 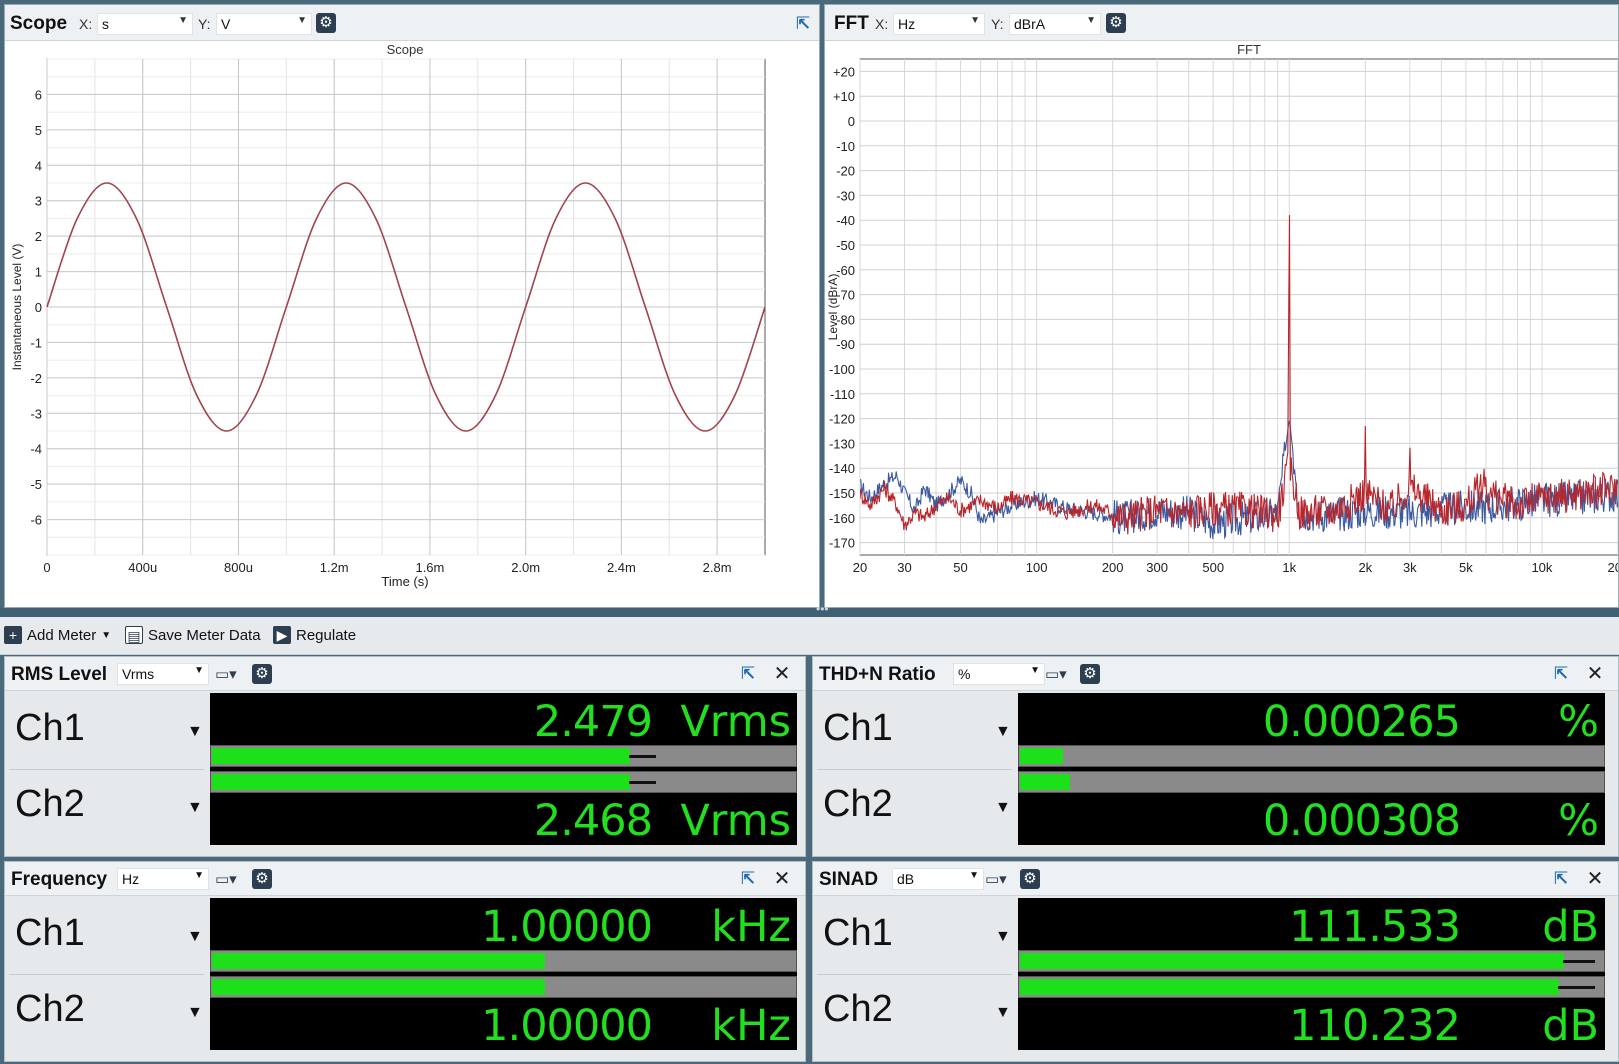 What do you see at coordinates (845, 220) in the screenshot?
I see `fft-y-tick-label: -40` at bounding box center [845, 220].